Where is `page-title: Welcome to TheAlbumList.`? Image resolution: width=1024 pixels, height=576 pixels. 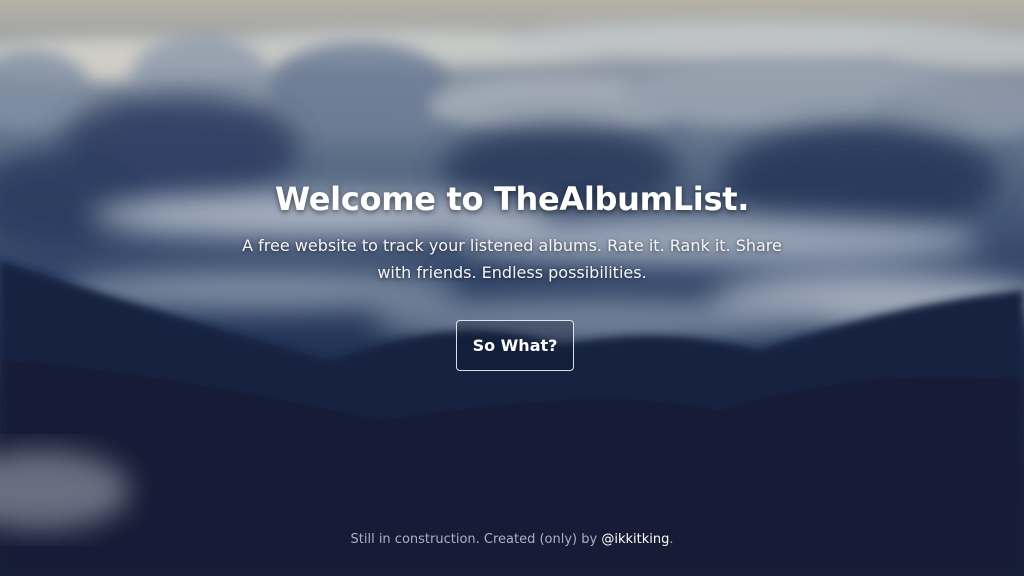
page-title: Welcome to TheAlbumList. is located at coordinates (512, 199).